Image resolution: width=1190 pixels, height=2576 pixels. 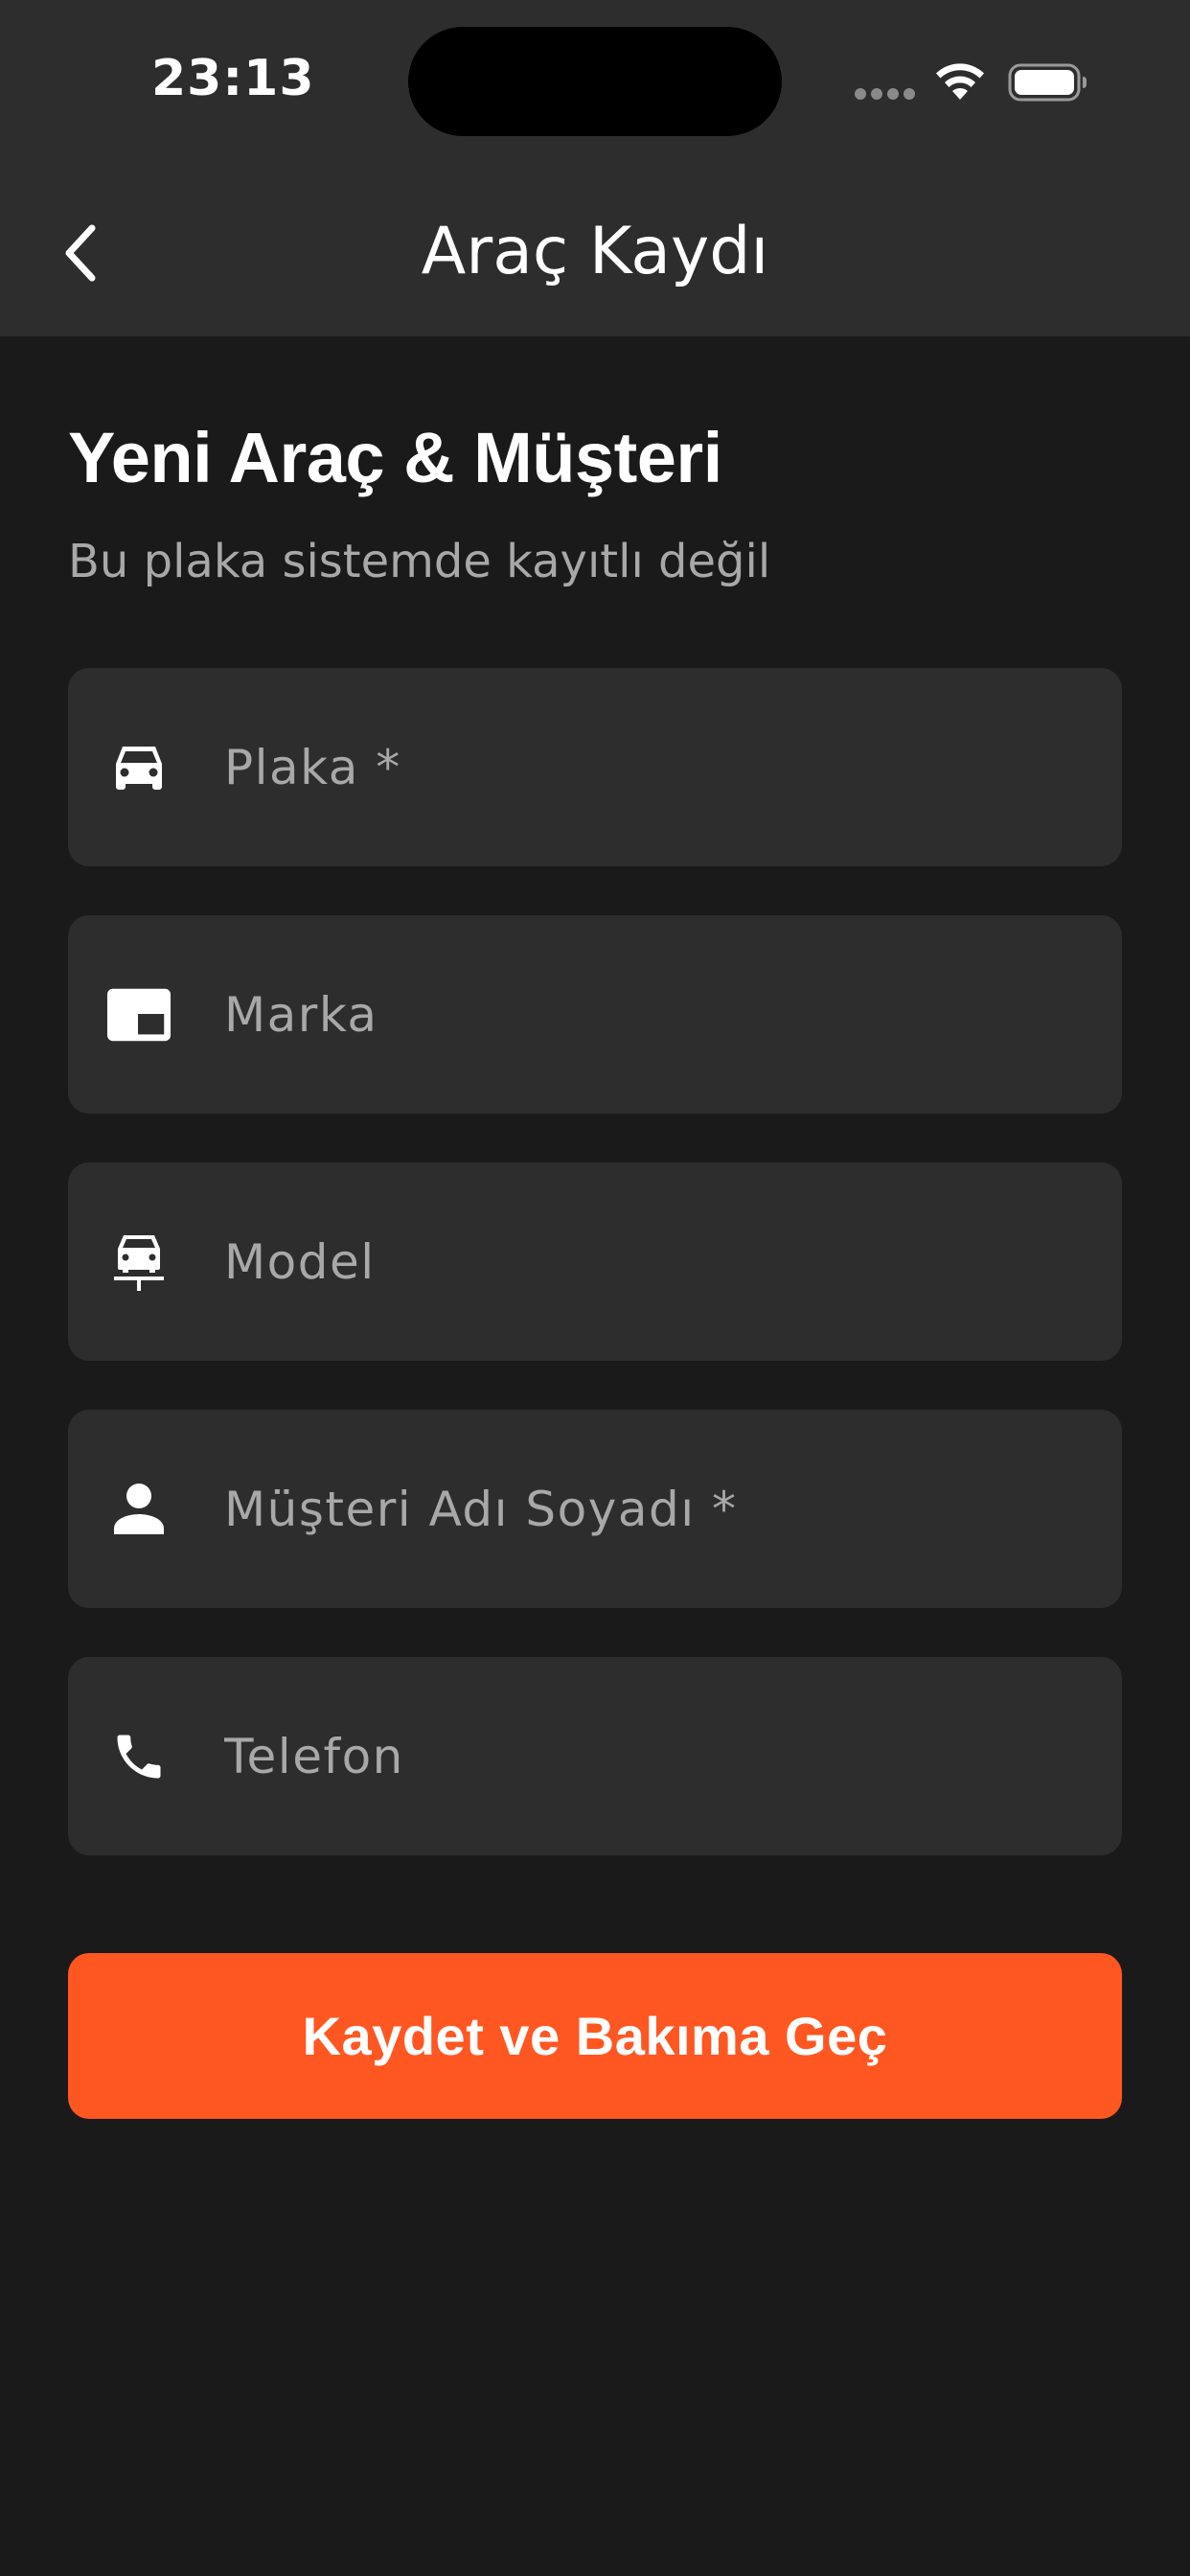 What do you see at coordinates (420, 561) in the screenshot?
I see `form-subheading: Bu plaka sistemde kayıtlı değil` at bounding box center [420, 561].